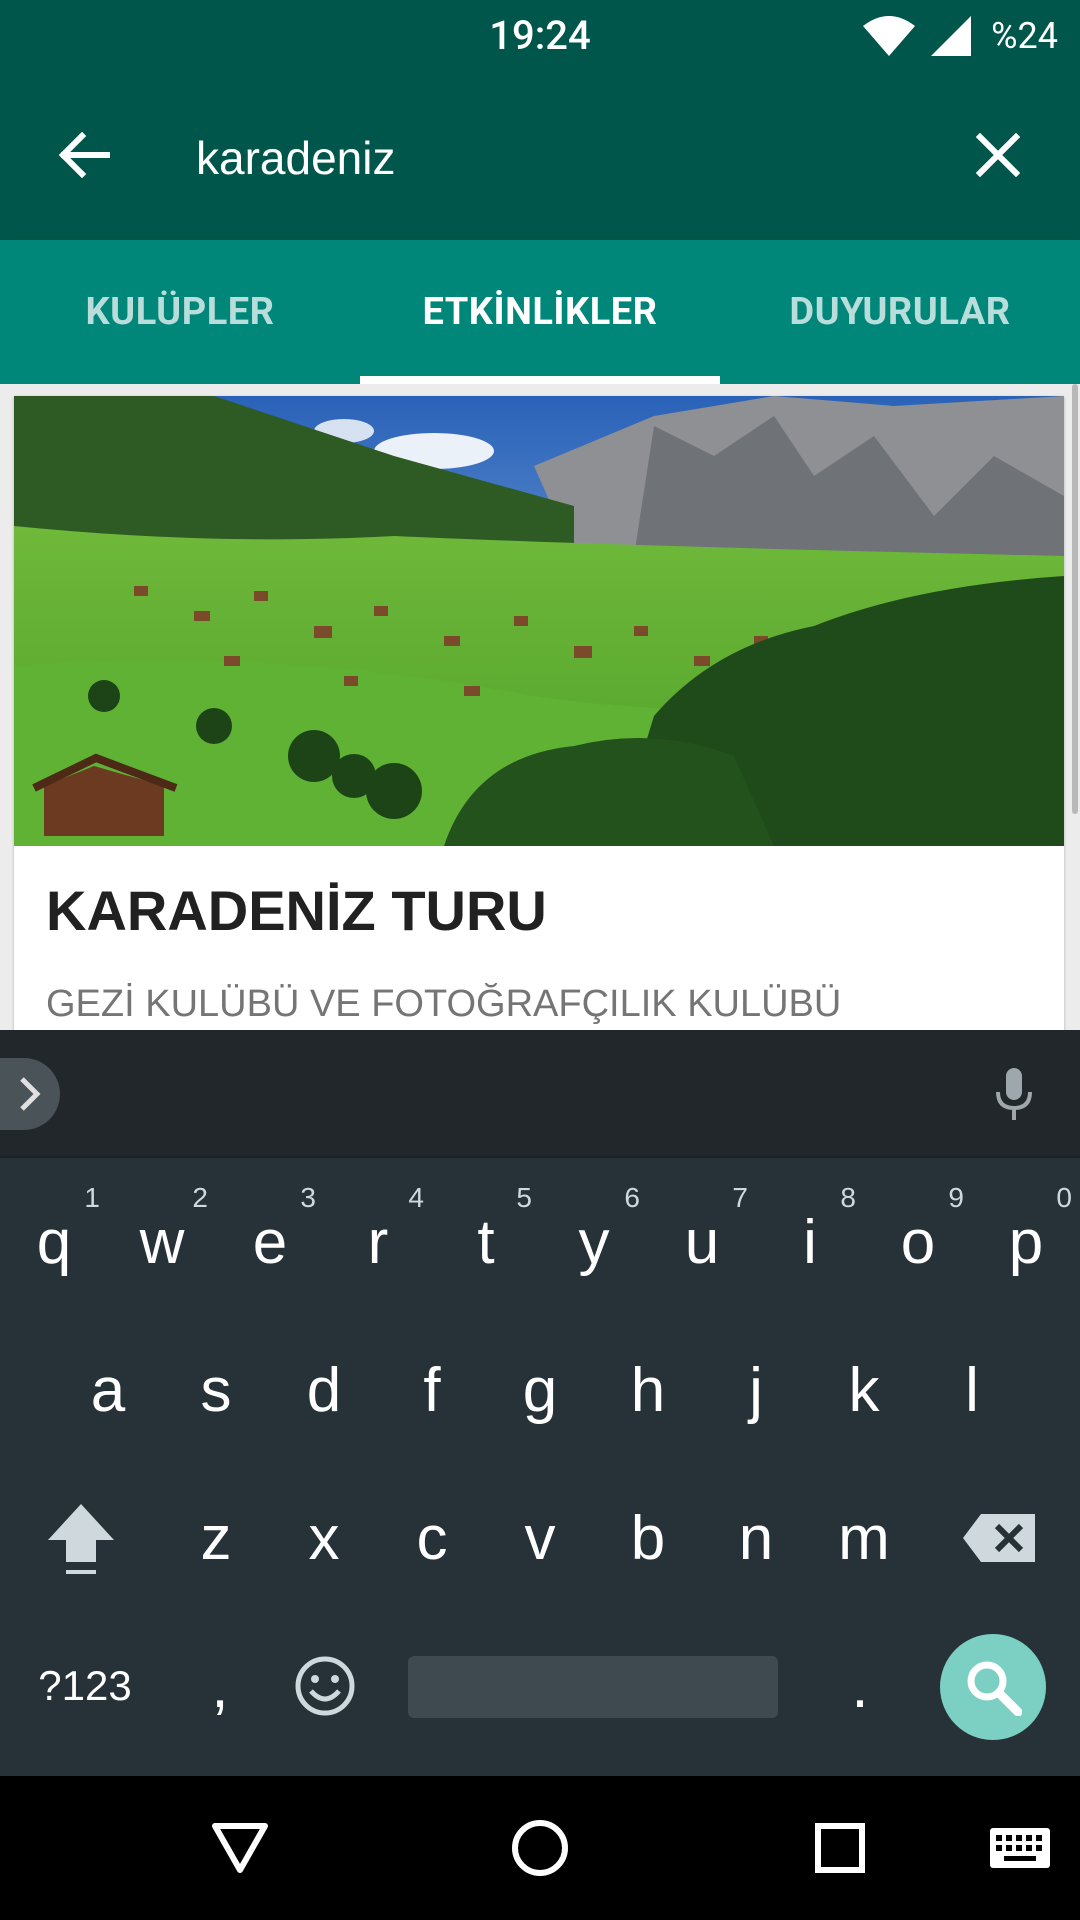 This screenshot has width=1080, height=1920. I want to click on nav-home-button, so click(540, 1848).